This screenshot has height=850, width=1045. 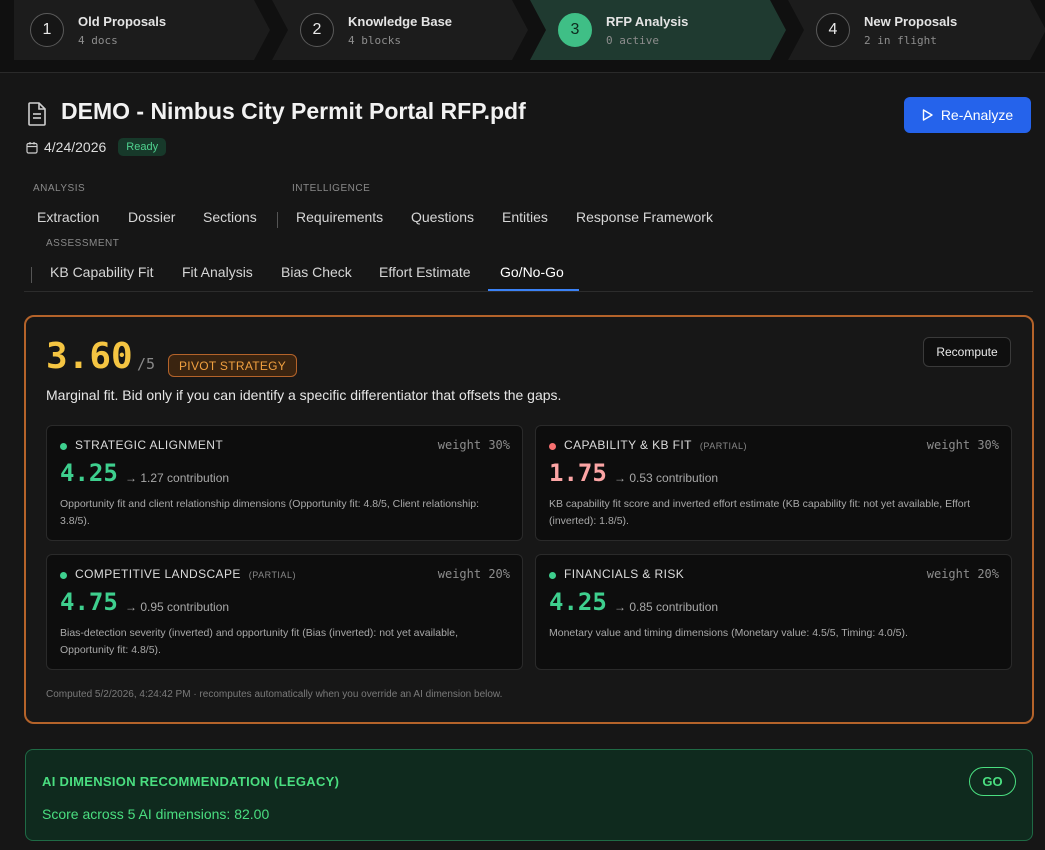 I want to click on re-analyze-label: Re-Analyze, so click(x=977, y=115).